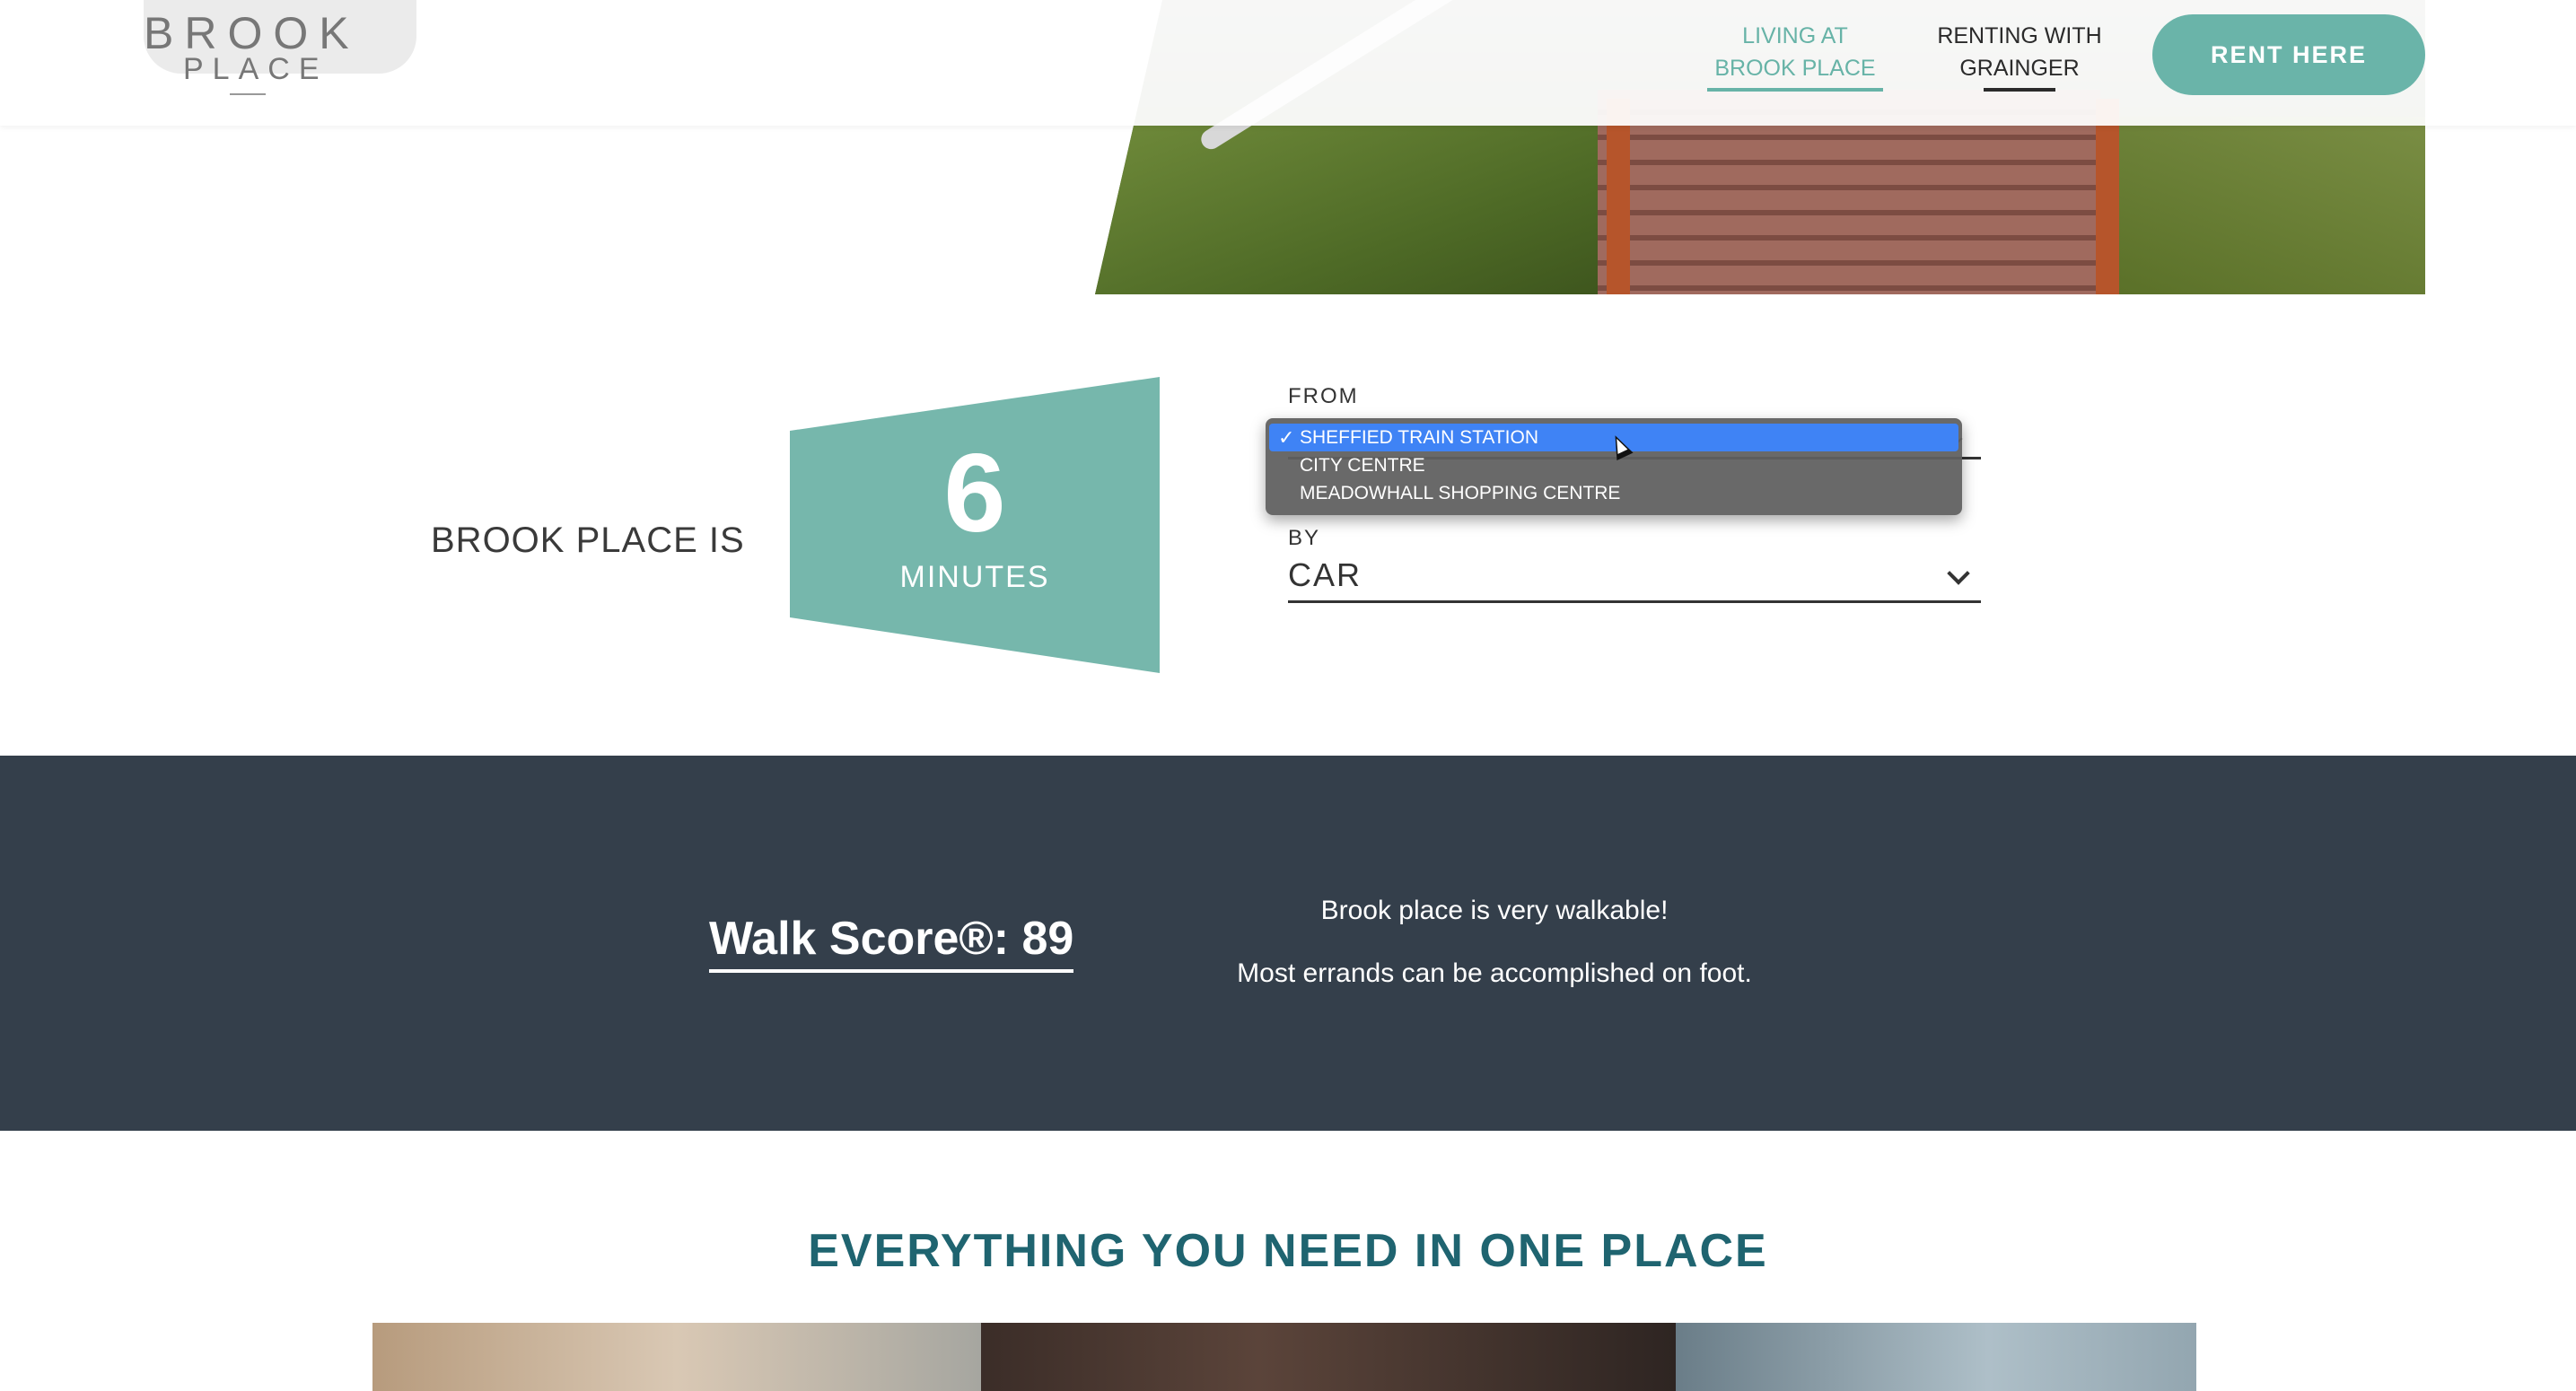  I want to click on nav-label-line1: RENTING WITH, so click(2019, 35).